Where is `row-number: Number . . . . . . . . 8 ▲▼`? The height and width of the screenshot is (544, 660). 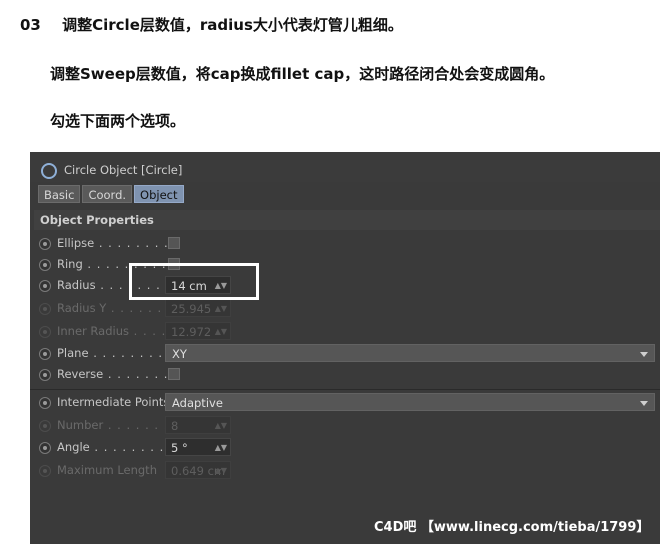 row-number: Number . . . . . . . . 8 ▲▼ is located at coordinates (138, 426).